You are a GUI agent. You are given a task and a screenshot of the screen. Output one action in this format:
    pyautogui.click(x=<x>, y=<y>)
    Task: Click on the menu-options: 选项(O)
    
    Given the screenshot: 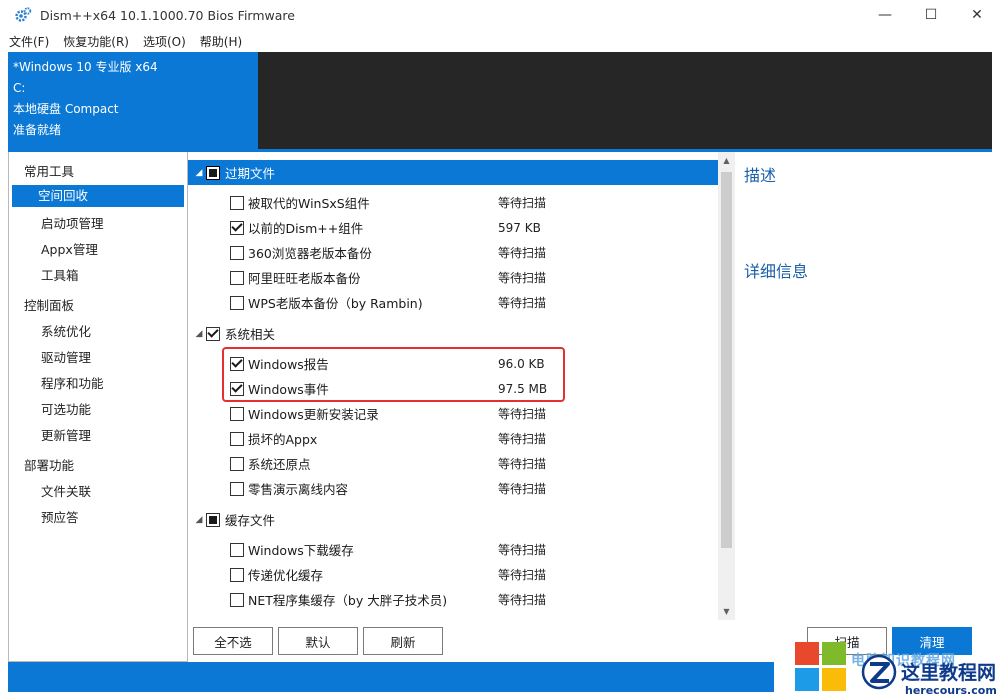 What is the action you would take?
    pyautogui.click(x=164, y=41)
    